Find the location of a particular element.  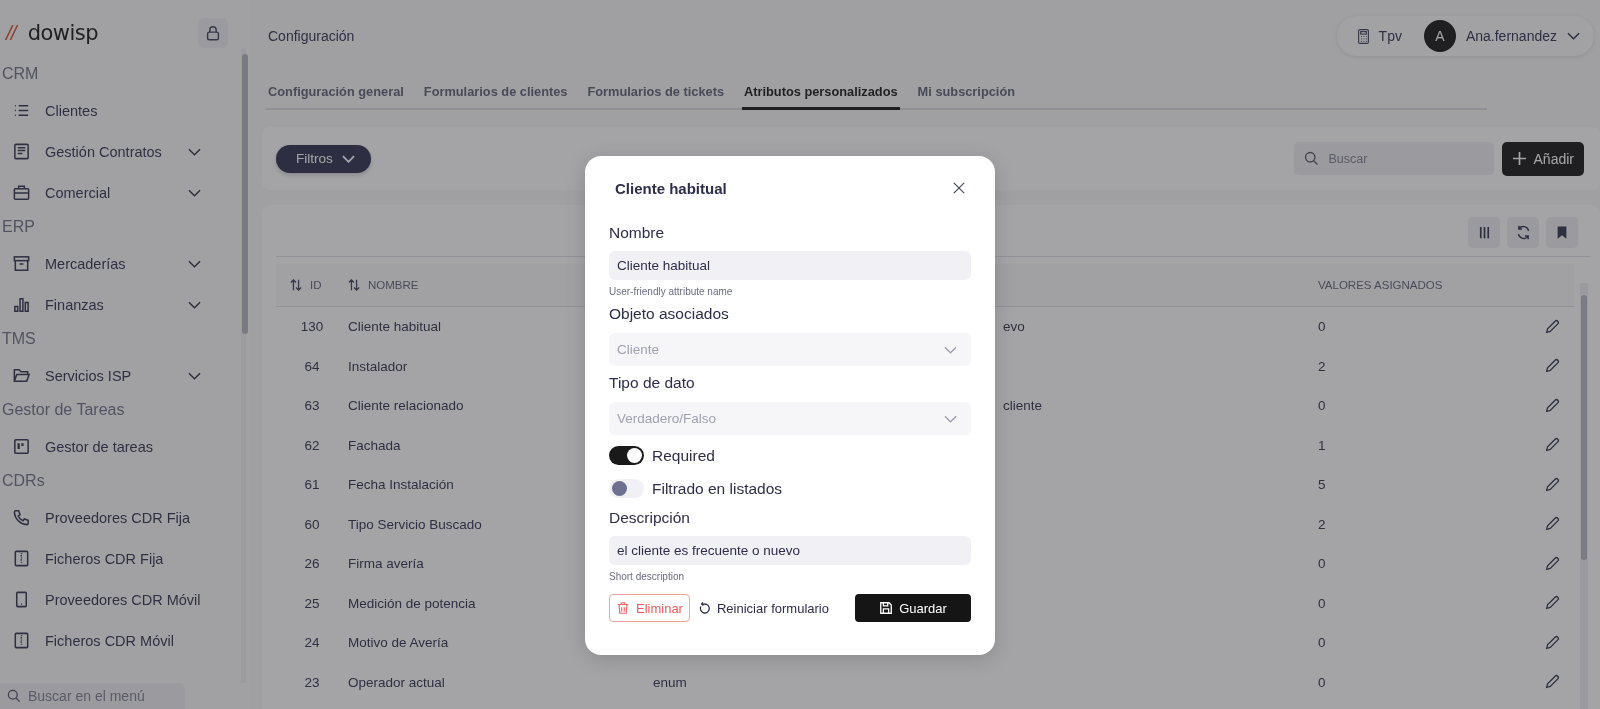

menu-item: Finanzas is located at coordinates (120, 304).